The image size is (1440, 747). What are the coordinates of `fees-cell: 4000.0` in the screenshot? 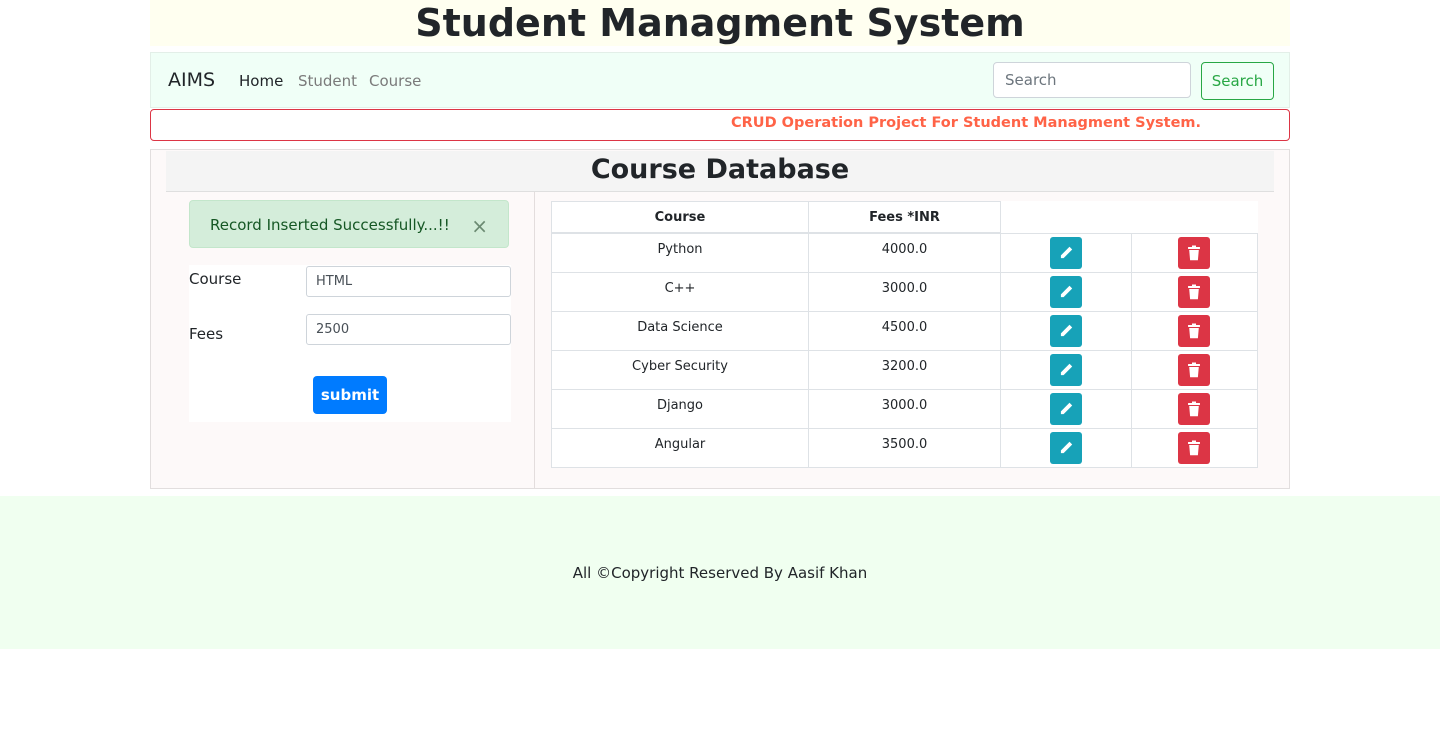 It's located at (904, 252).